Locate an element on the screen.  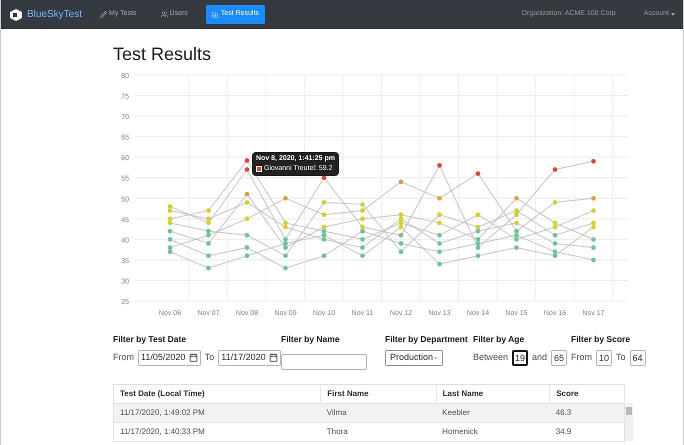
filter-label: Filter by Department is located at coordinates (427, 339).